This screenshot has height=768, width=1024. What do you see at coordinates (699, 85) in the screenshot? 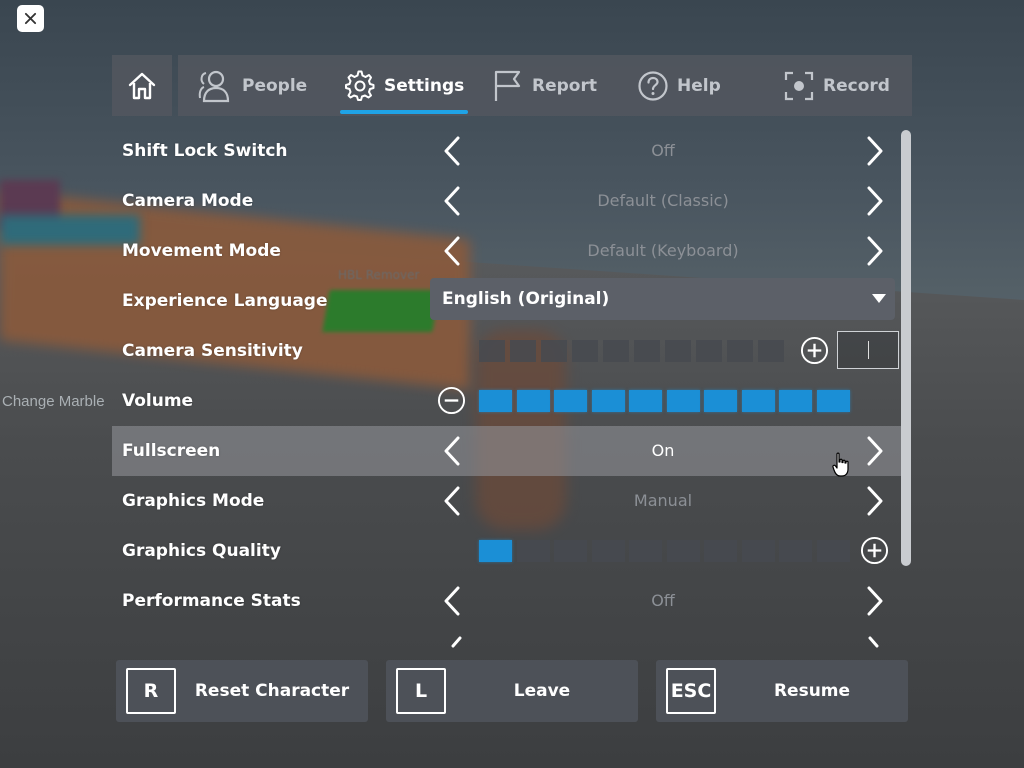
I see `tab-help-label: Help` at bounding box center [699, 85].